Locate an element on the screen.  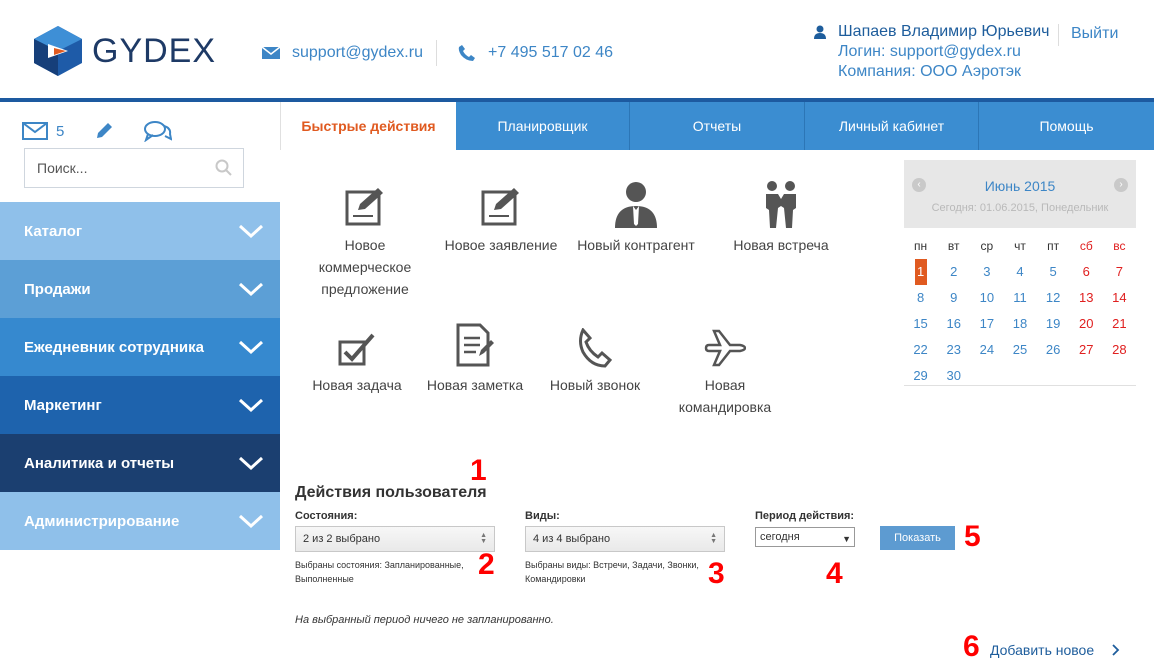
tab-quick-actions: Быстрые действия is located at coordinates (368, 126).